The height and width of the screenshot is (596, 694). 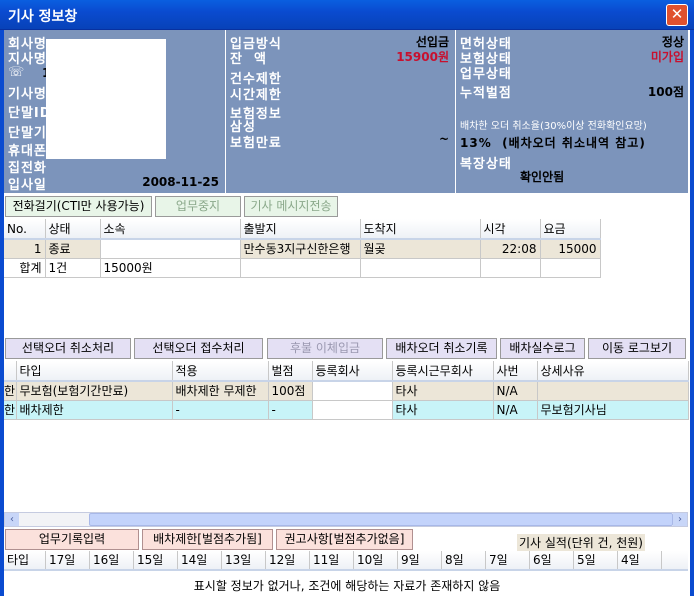 I want to click on column-header: 6일, so click(x=552, y=560).